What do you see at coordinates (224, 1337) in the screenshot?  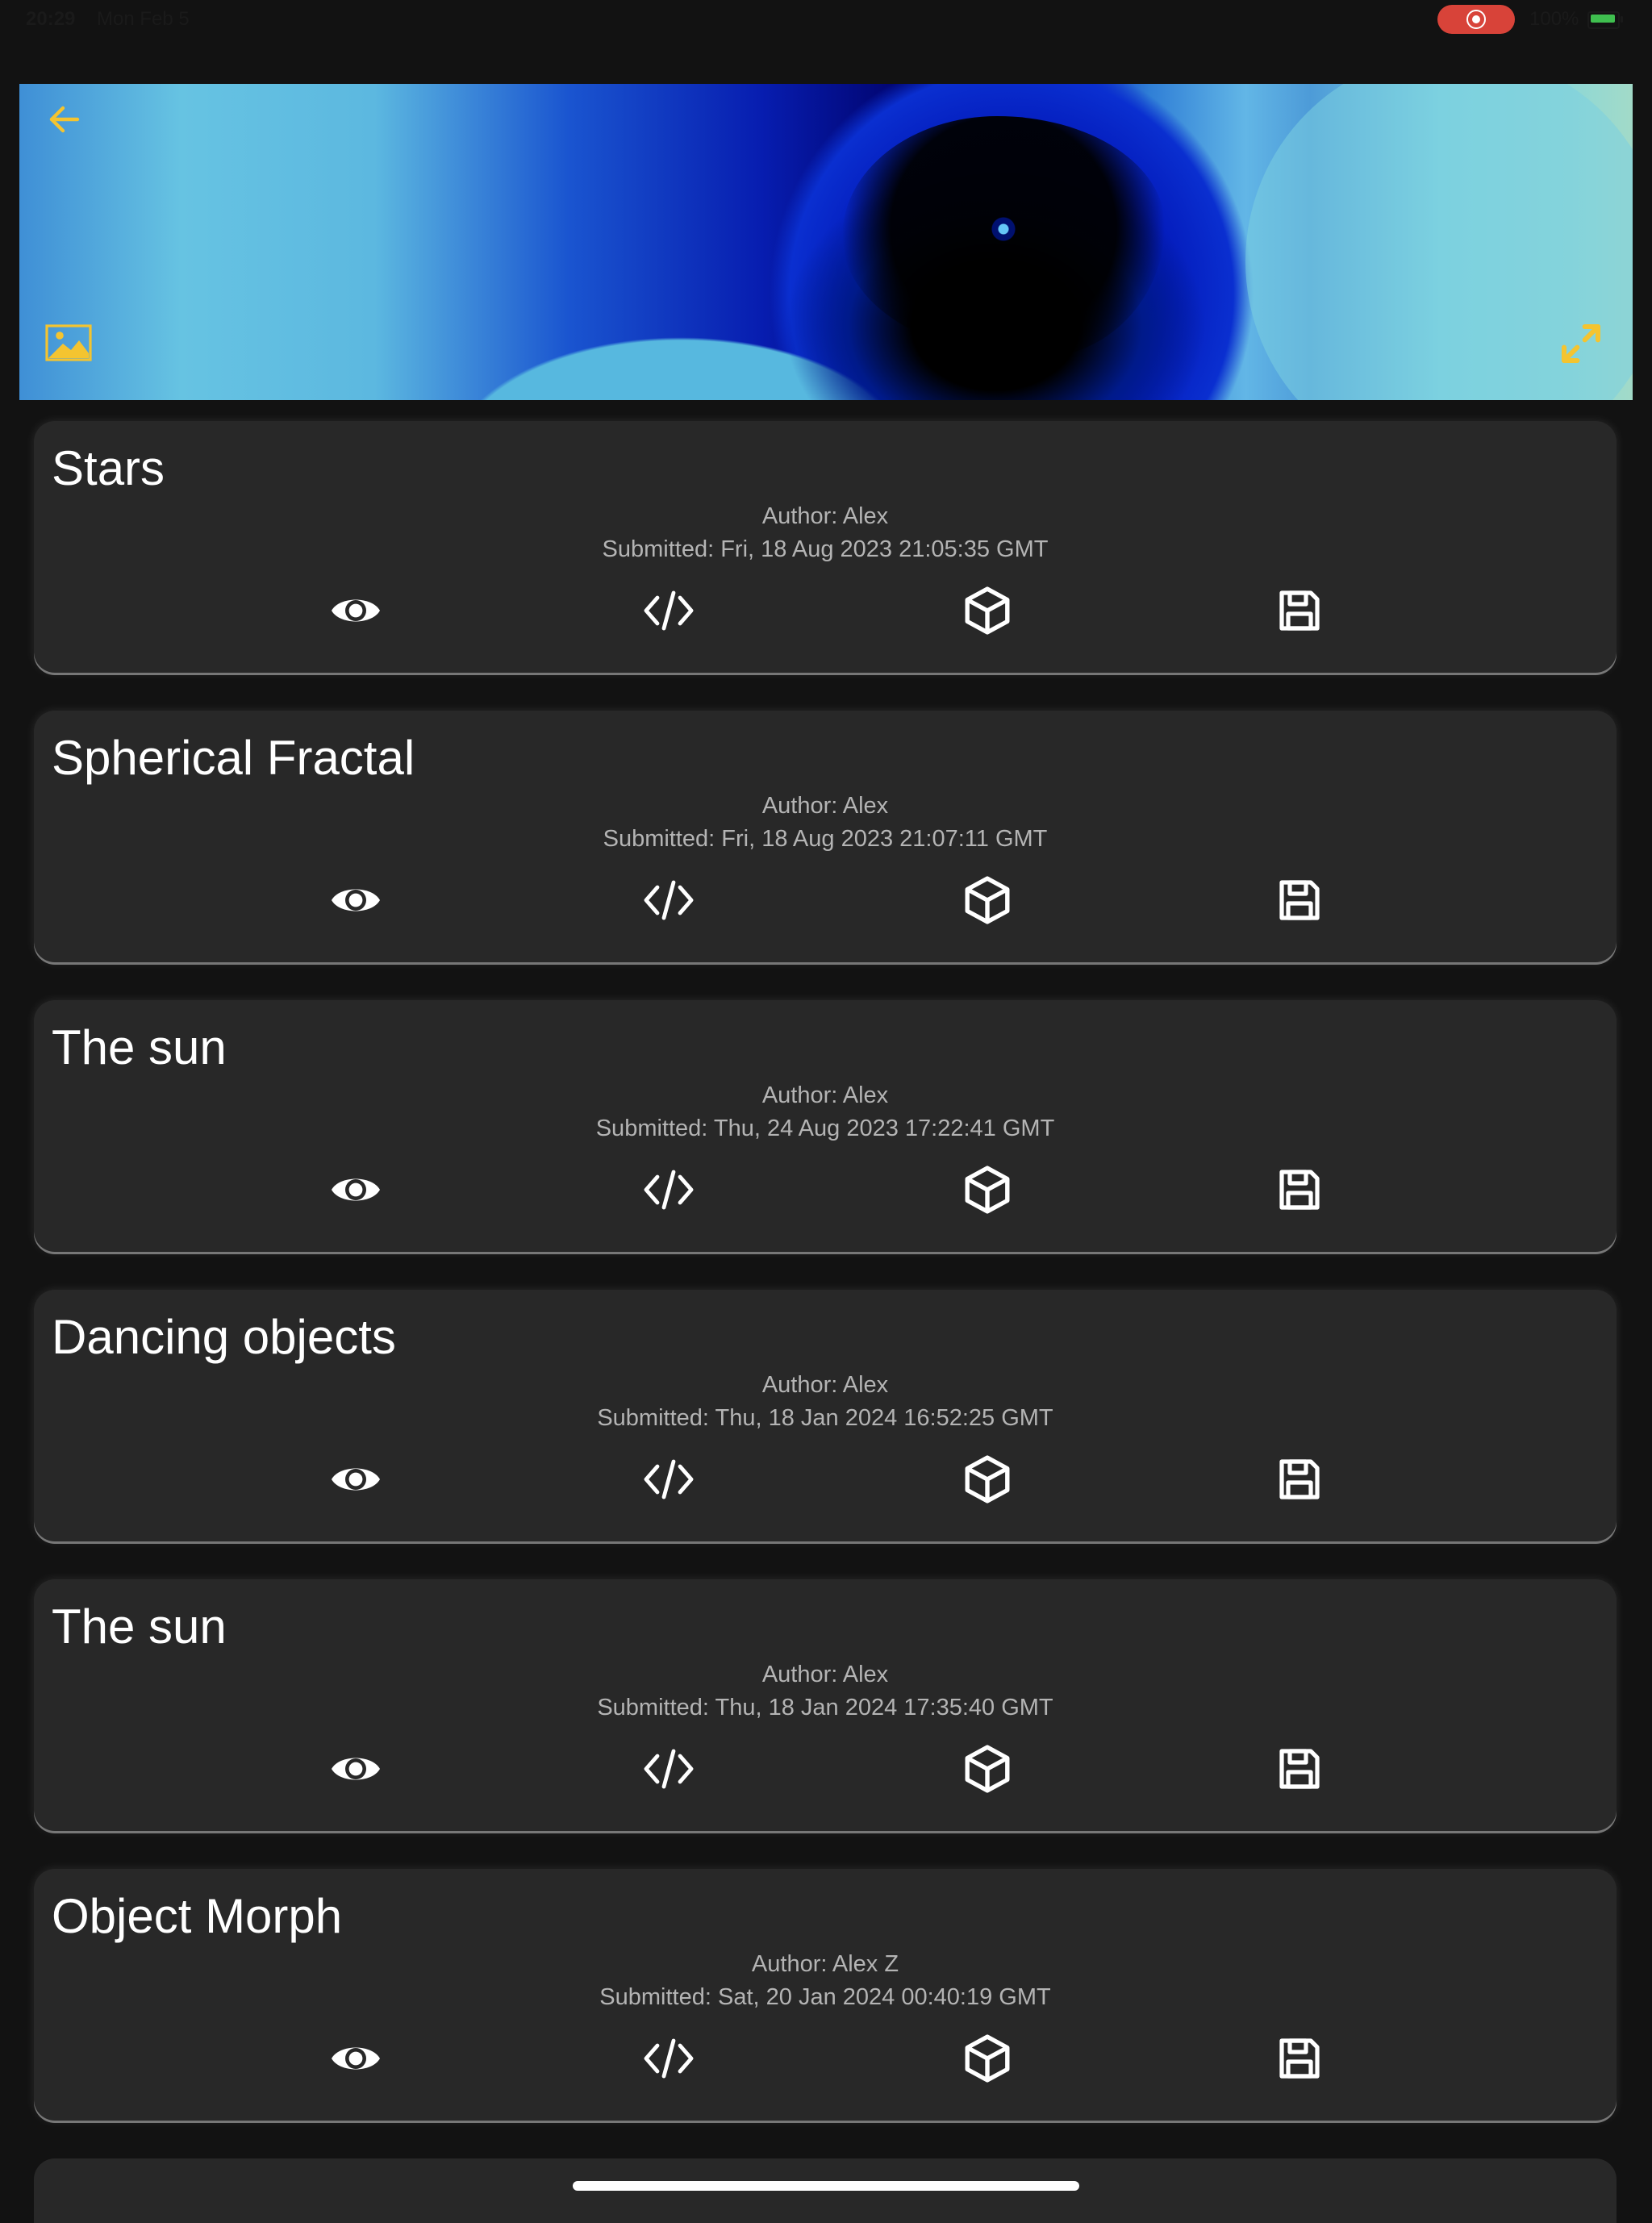 I see `card-title: Dancing objects` at bounding box center [224, 1337].